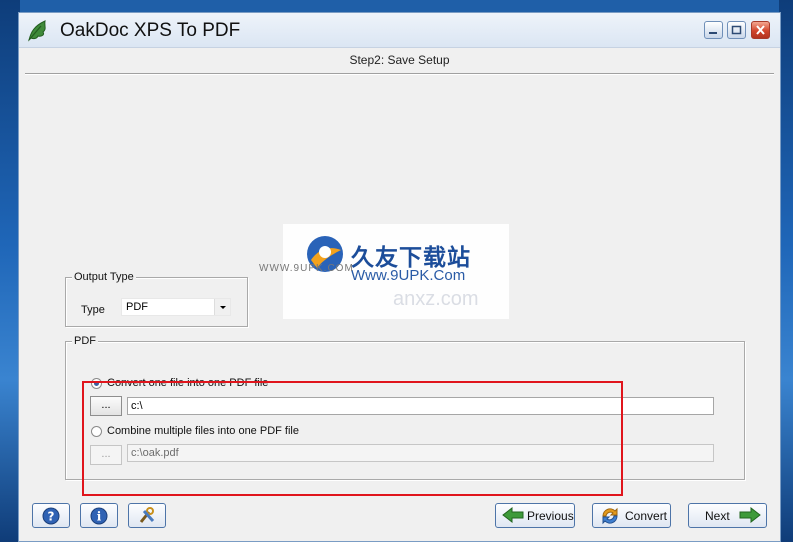 The height and width of the screenshot is (542, 793). What do you see at coordinates (306, 268) in the screenshot?
I see `watermark-small-text: WWW.9UPK.COM` at bounding box center [306, 268].